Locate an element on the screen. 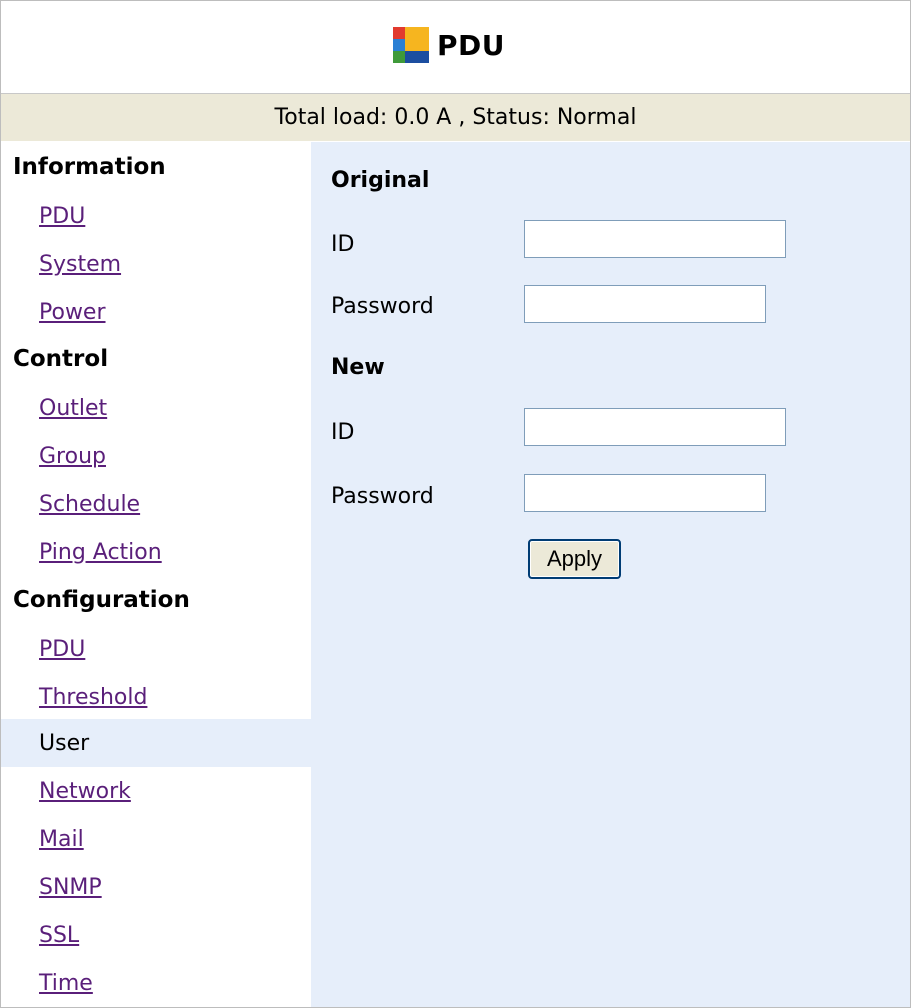 Image resolution: width=911 pixels, height=1008 pixels. sidebar-item-power: Power is located at coordinates (156, 312).